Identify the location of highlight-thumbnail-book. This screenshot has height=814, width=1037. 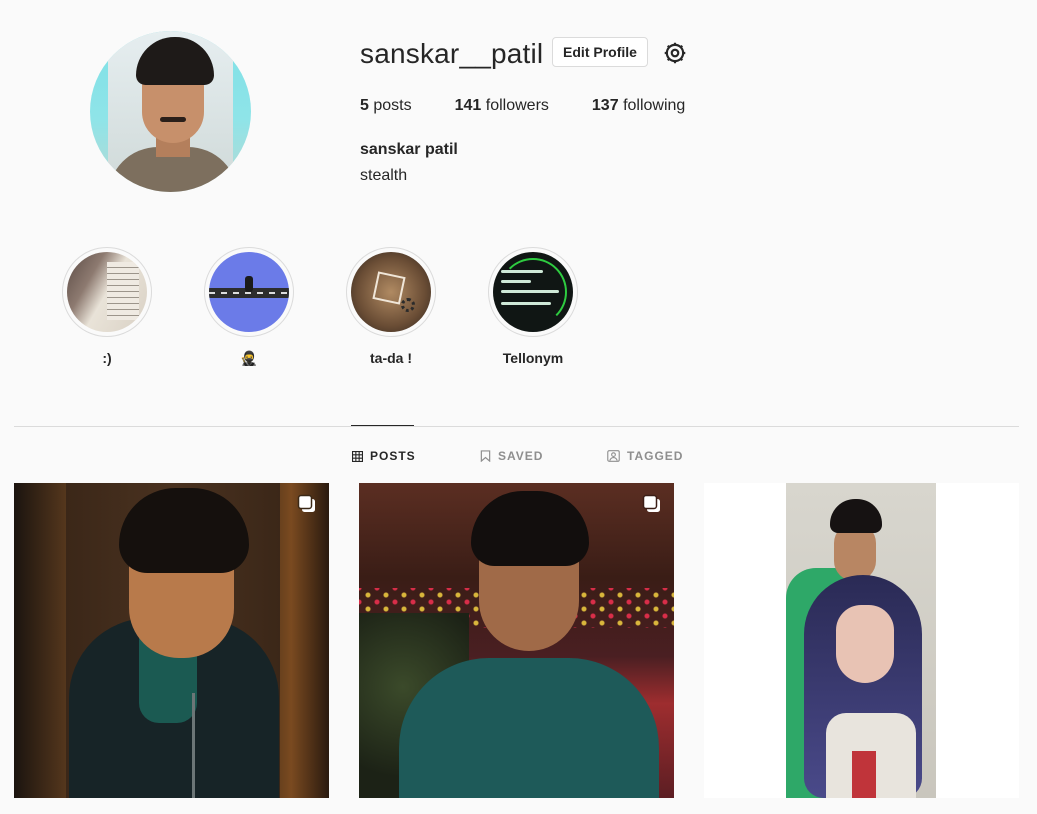
(107, 292).